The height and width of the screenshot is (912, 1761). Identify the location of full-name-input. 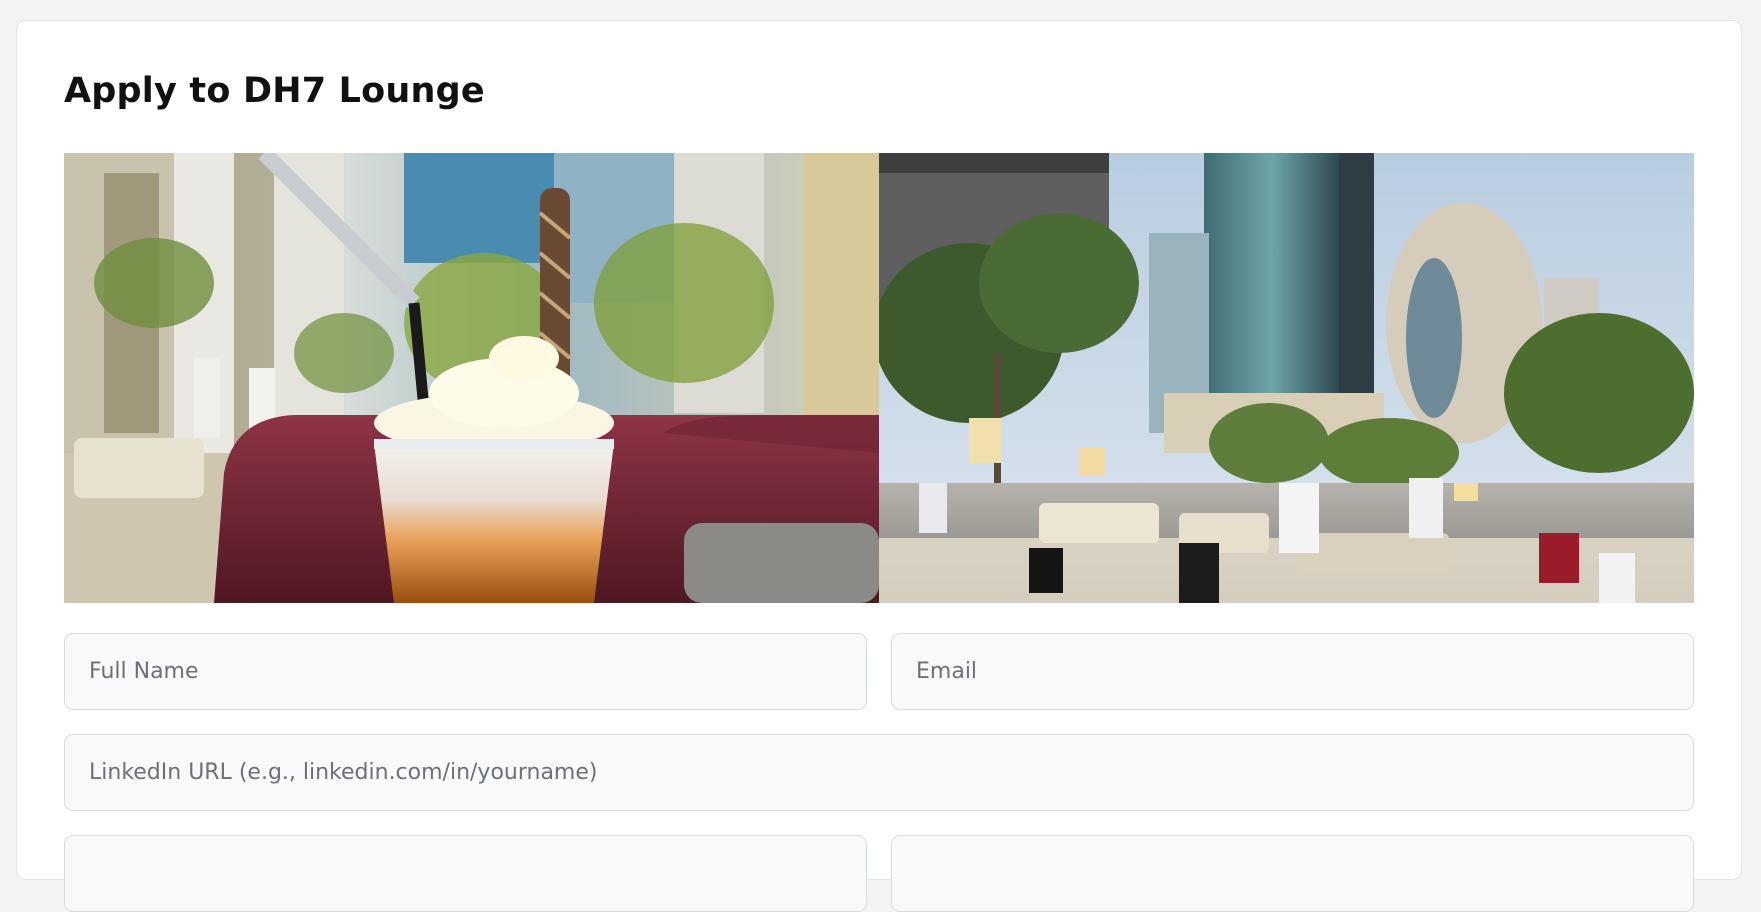
(465, 671).